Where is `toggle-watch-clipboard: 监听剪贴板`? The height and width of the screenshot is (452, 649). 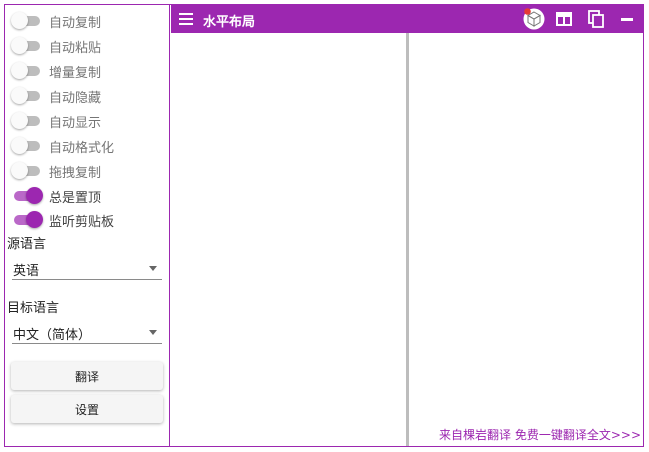
toggle-watch-clipboard: 监听剪贴板 is located at coordinates (62, 220).